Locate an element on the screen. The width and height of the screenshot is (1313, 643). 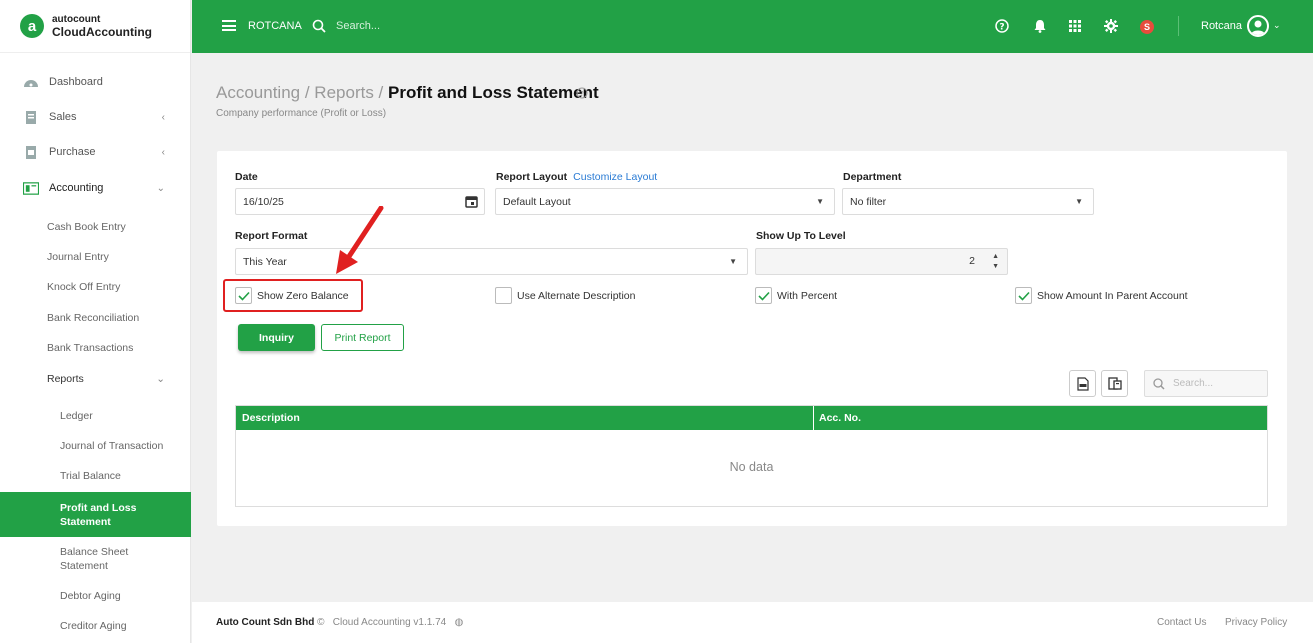
empty-state: No data is located at coordinates (751, 467).